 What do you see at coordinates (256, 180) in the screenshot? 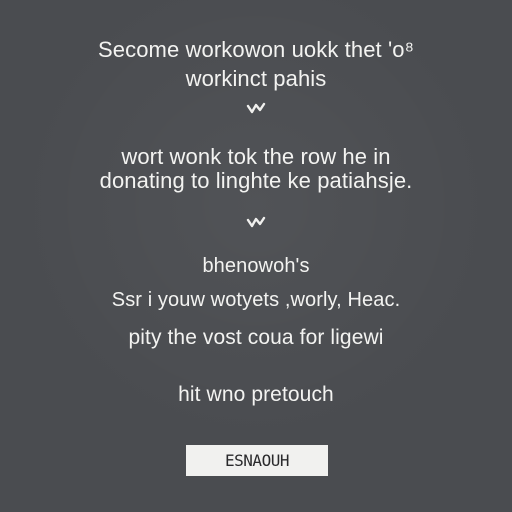
I see `poem-line-4: donating to linghte ke patiahsje.` at bounding box center [256, 180].